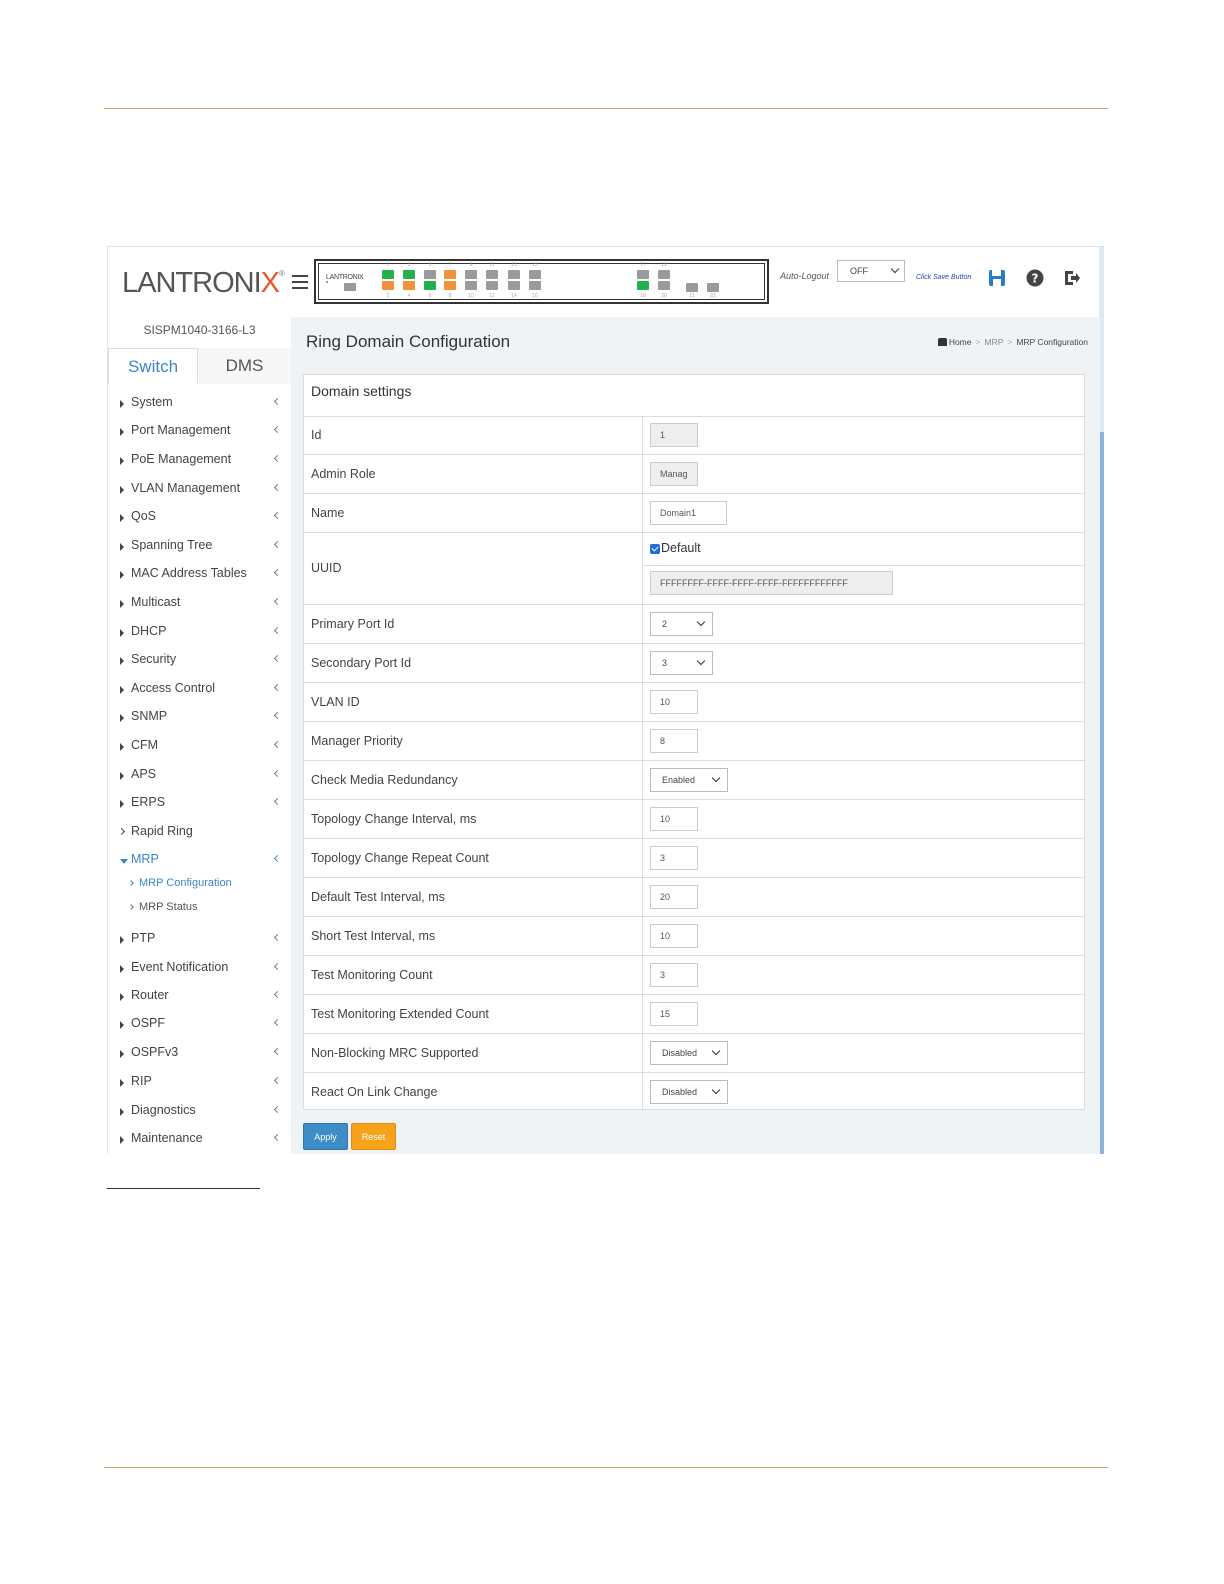 This screenshot has width=1224, height=1584. Describe the element at coordinates (173, 688) in the screenshot. I see `sidebar-item-label: Access Control` at that location.